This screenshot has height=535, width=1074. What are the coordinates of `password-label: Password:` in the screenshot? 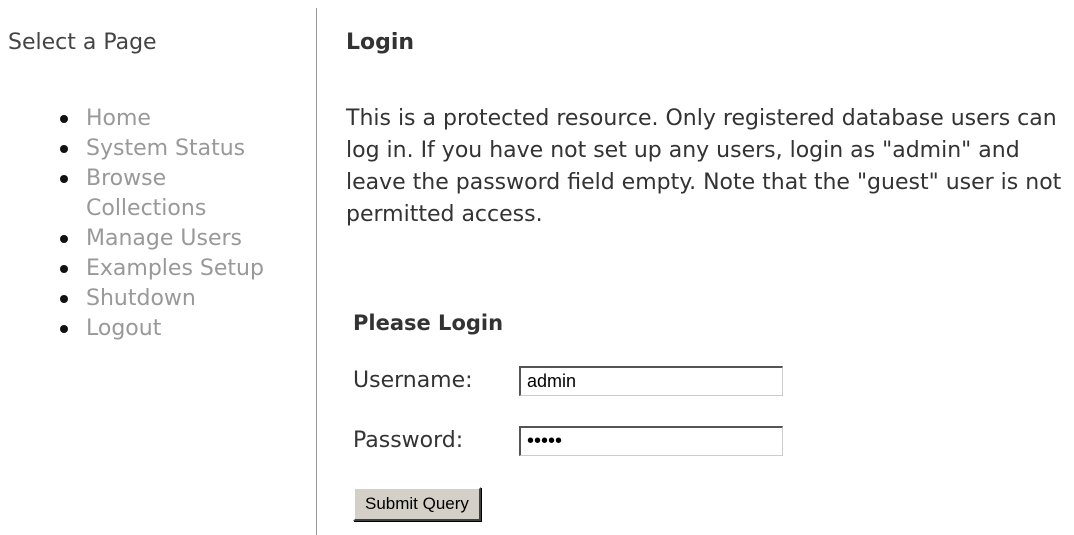 It's located at (408, 440).